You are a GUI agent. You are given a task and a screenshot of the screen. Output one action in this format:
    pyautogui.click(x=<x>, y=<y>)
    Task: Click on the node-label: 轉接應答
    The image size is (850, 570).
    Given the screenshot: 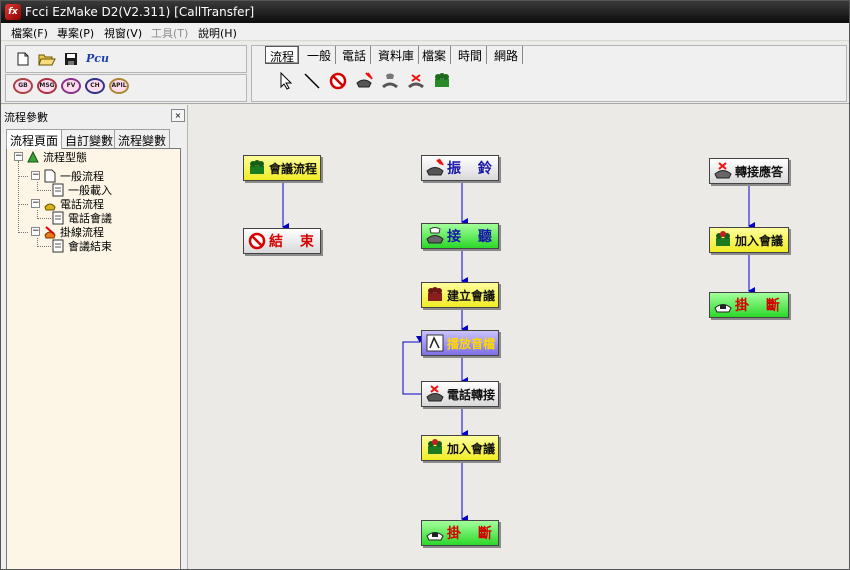 What is the action you would take?
    pyautogui.click(x=759, y=171)
    